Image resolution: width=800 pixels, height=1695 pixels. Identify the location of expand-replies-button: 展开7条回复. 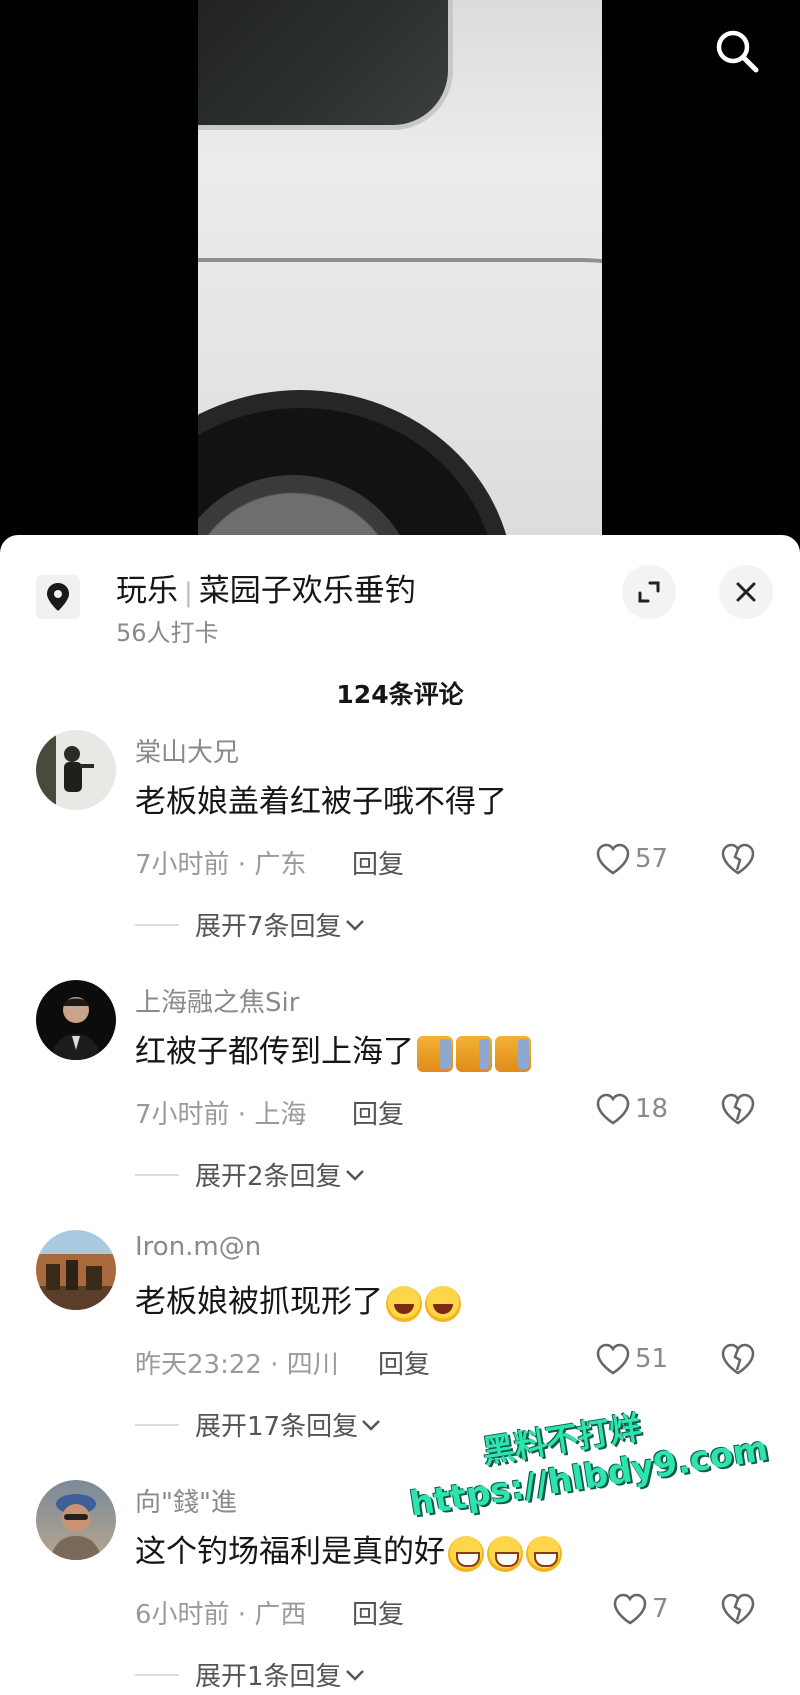
(251, 924).